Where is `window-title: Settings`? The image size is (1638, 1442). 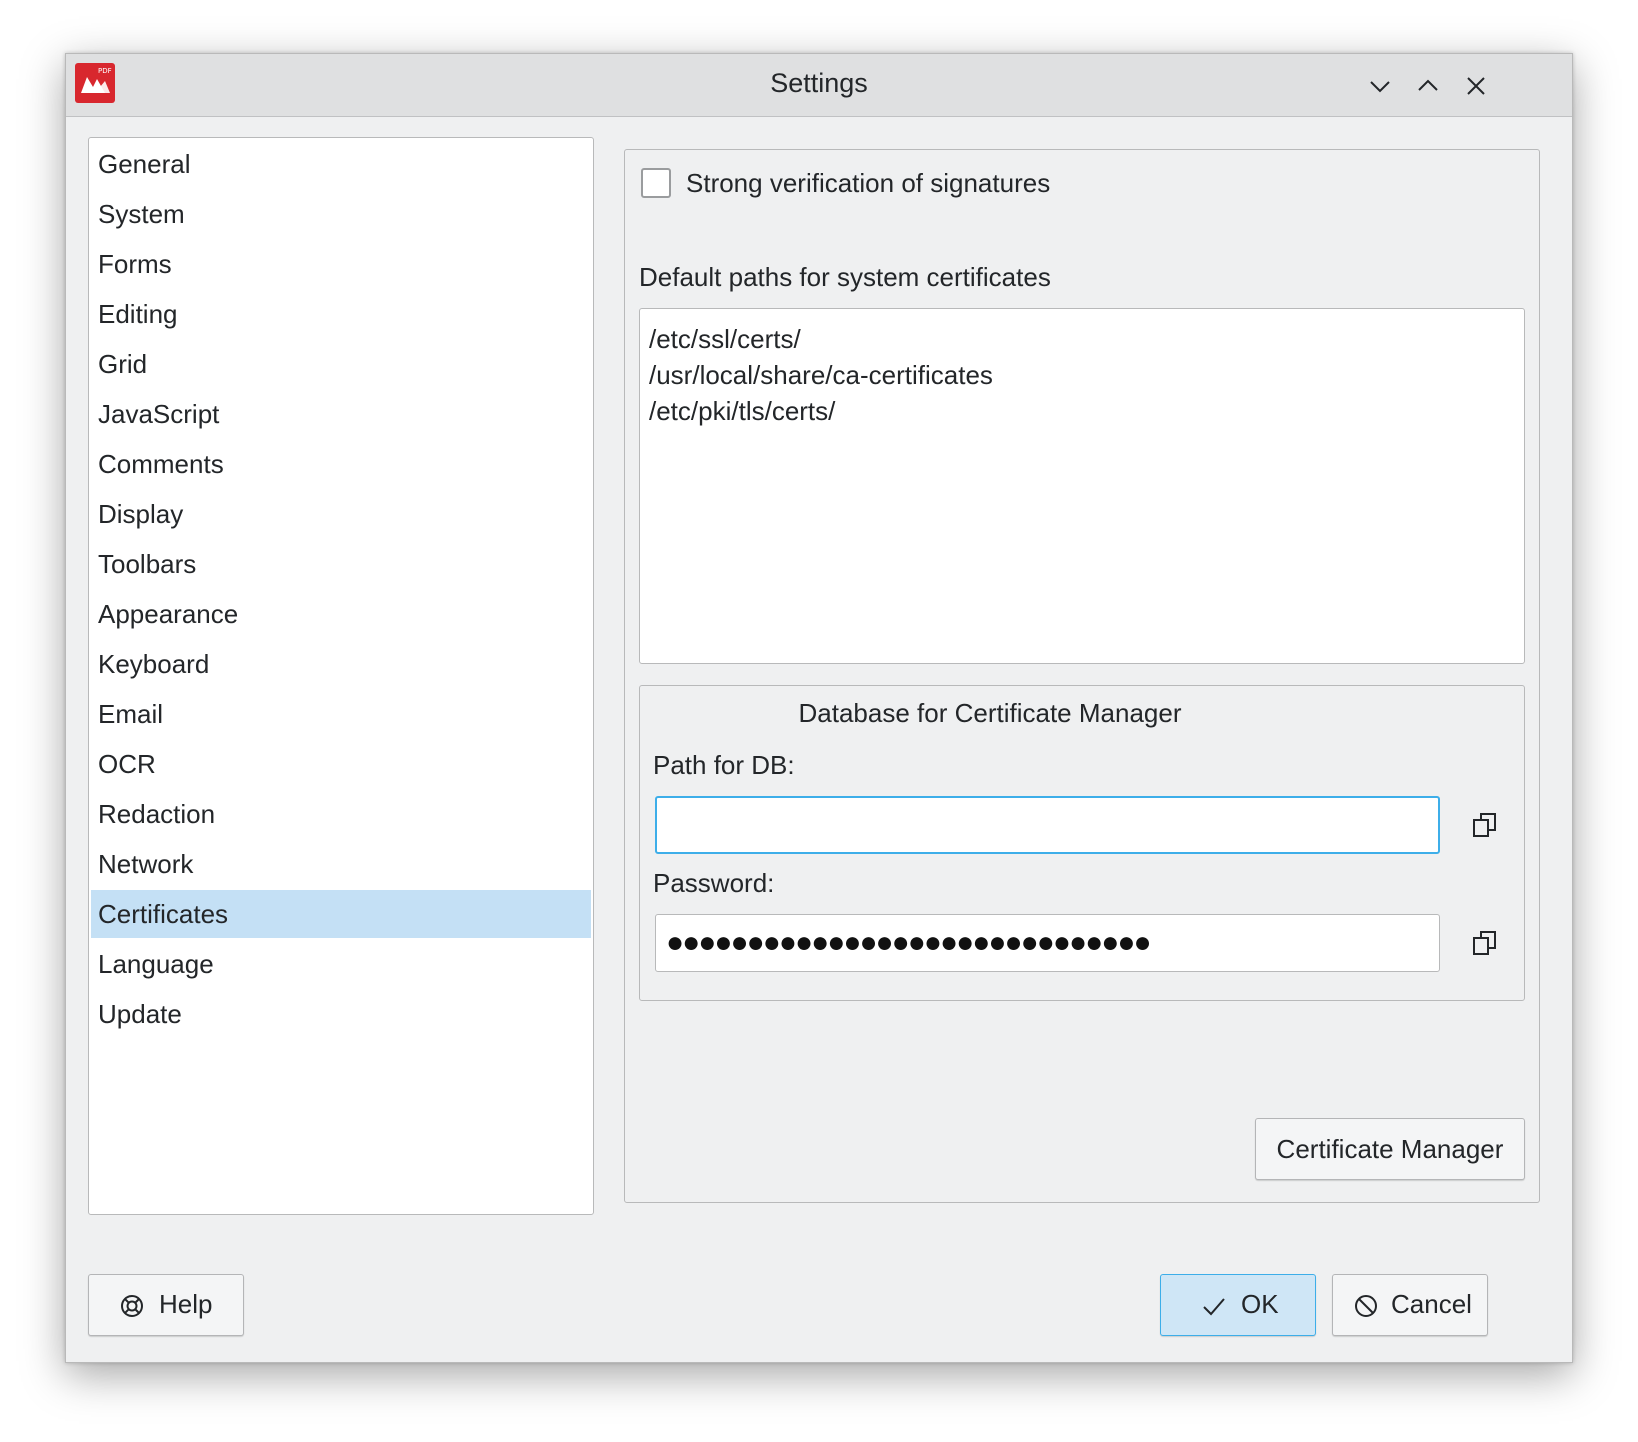 window-title: Settings is located at coordinates (819, 83).